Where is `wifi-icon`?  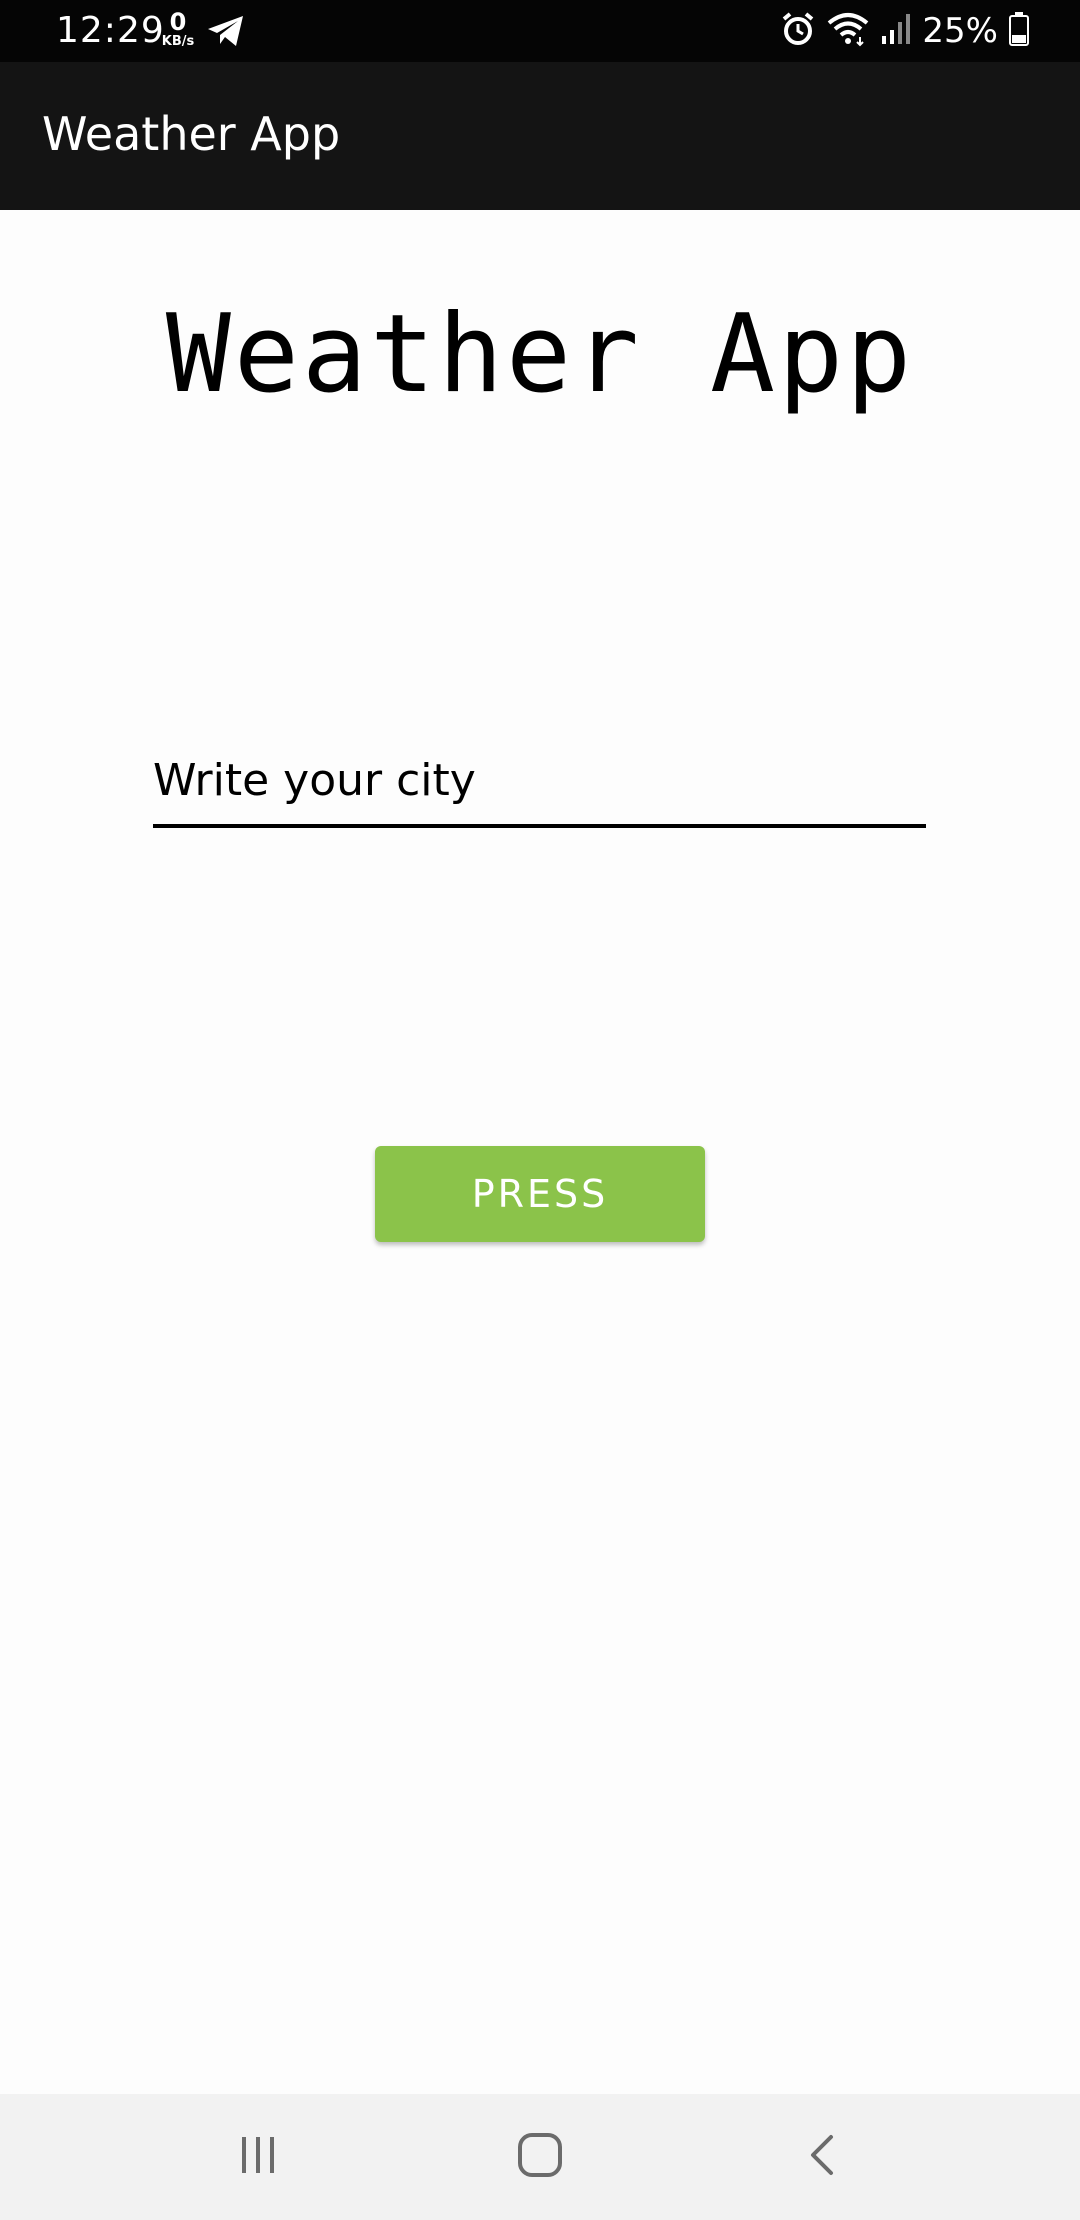 wifi-icon is located at coordinates (848, 31).